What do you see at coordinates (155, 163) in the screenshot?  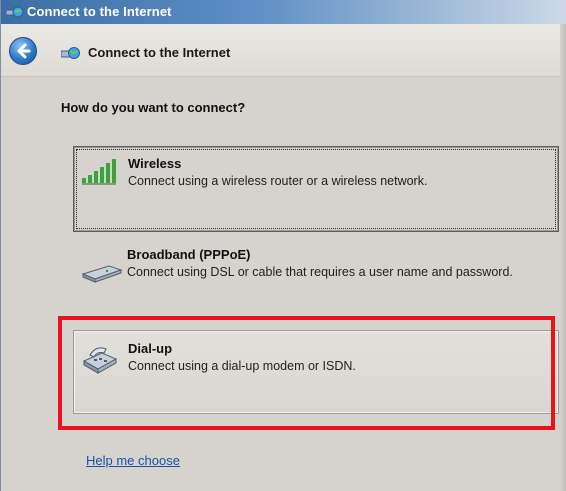 I see `wireless-title: Wireless` at bounding box center [155, 163].